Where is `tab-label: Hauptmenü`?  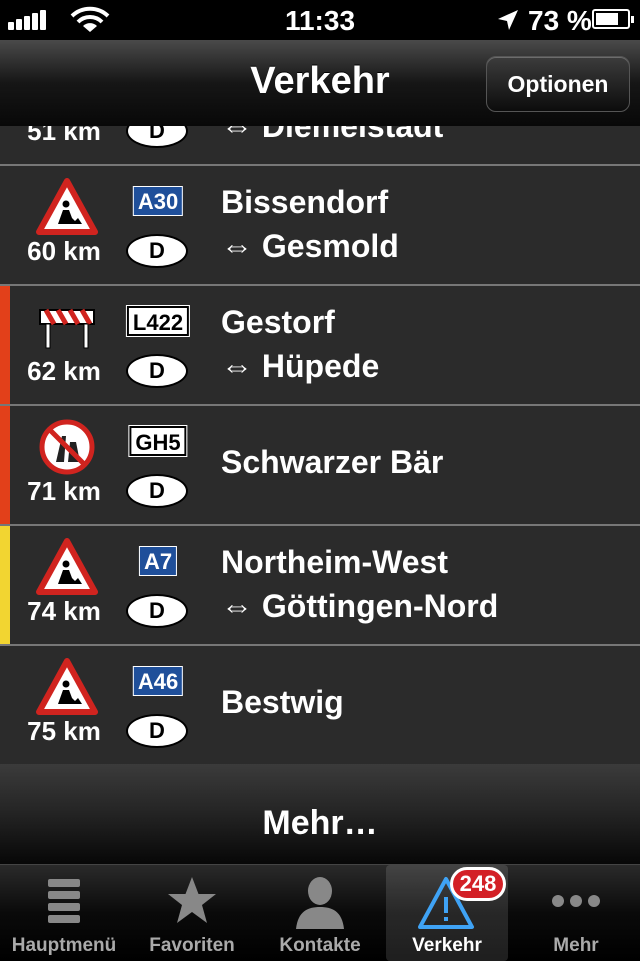 tab-label: Hauptmenü is located at coordinates (64, 945).